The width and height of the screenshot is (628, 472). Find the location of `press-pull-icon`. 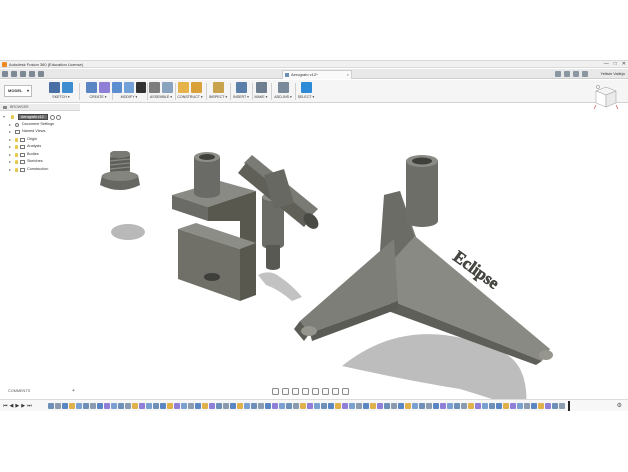

press-pull-icon is located at coordinates (117, 87).